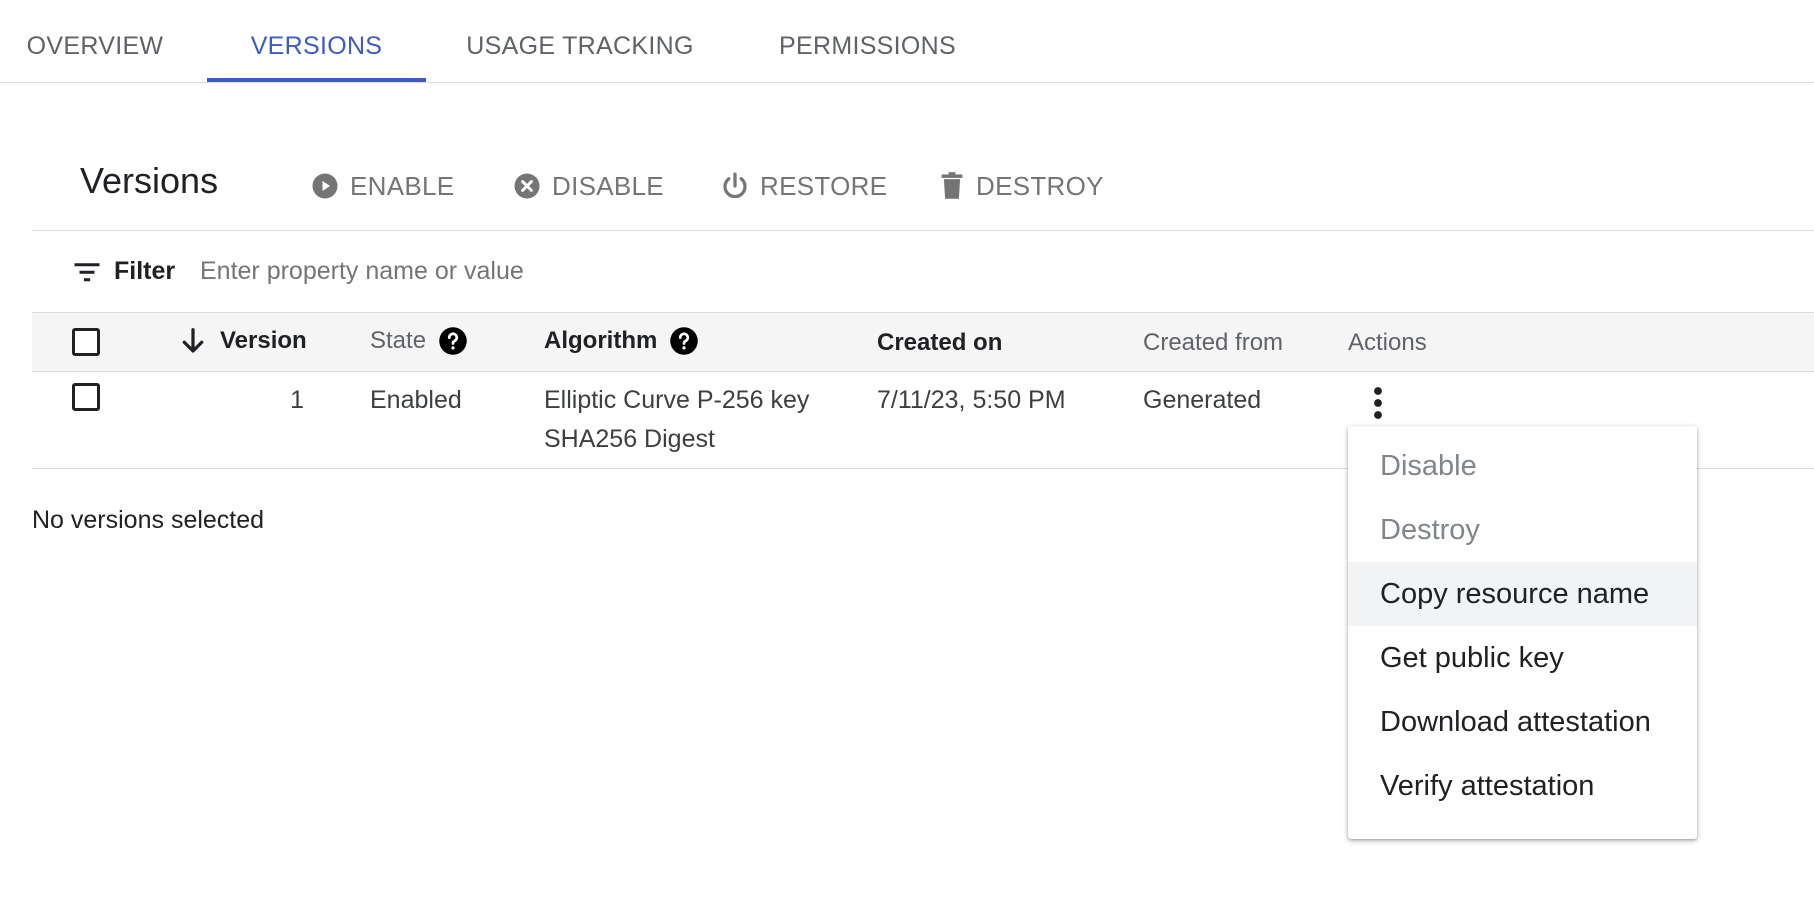 This screenshot has width=1814, height=912. I want to click on more-vert-icon, so click(1378, 403).